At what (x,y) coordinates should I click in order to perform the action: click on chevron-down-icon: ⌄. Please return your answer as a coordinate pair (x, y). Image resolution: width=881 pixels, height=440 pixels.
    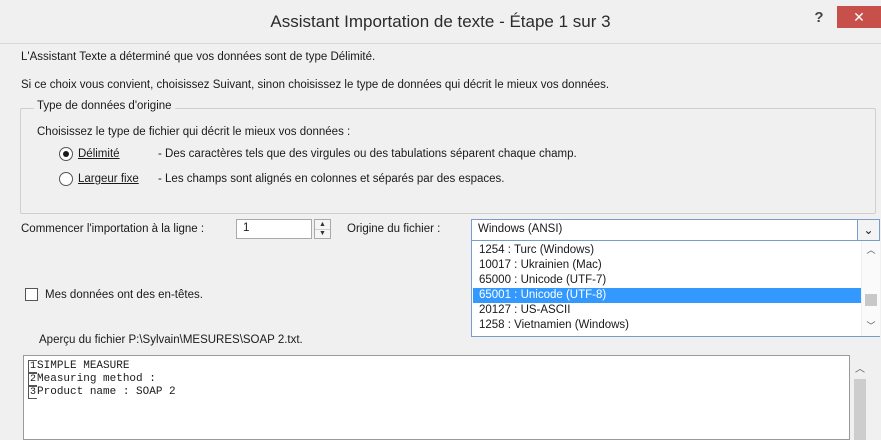
    Looking at the image, I should click on (869, 230).